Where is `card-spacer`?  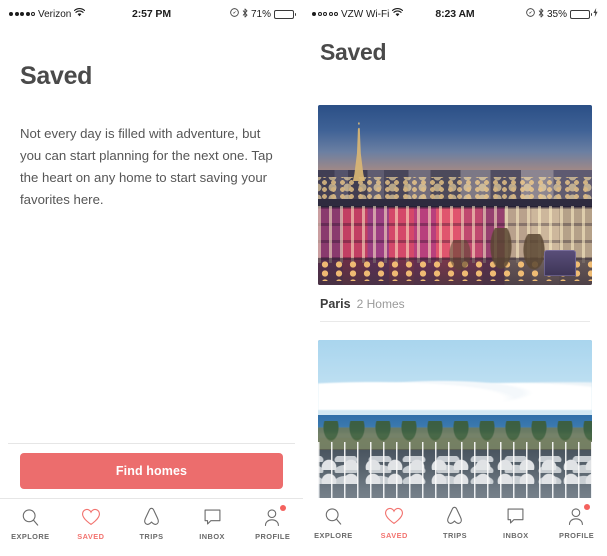
card-spacer is located at coordinates (455, 331).